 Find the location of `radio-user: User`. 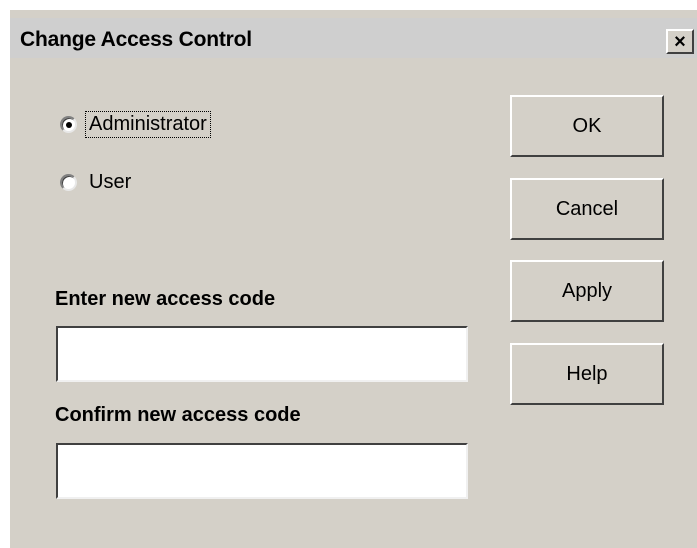

radio-user: User is located at coordinates (96, 182).